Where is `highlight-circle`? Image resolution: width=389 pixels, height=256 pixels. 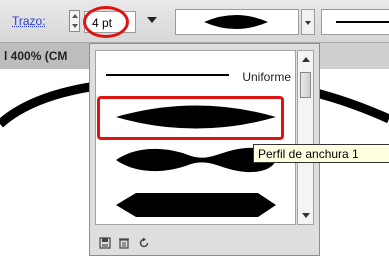 highlight-circle is located at coordinates (106, 22).